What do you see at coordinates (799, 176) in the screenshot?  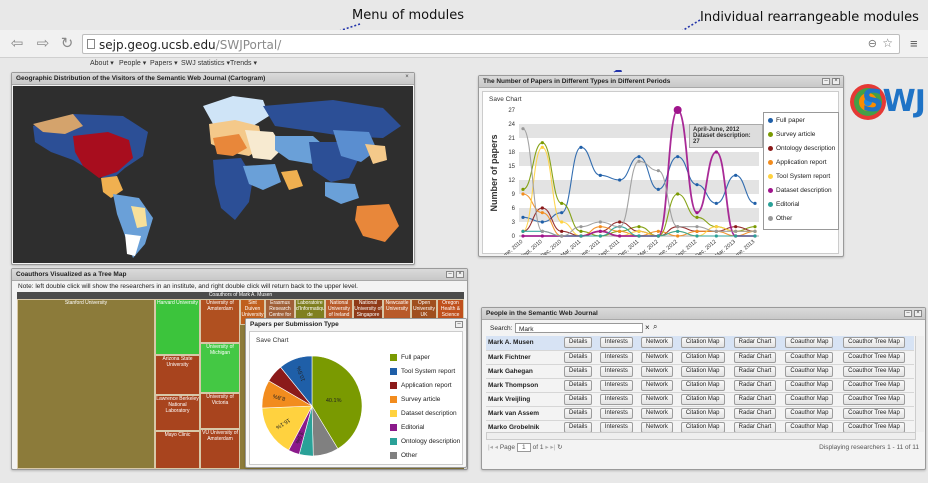 I see `legend-item: Tool System report` at bounding box center [799, 176].